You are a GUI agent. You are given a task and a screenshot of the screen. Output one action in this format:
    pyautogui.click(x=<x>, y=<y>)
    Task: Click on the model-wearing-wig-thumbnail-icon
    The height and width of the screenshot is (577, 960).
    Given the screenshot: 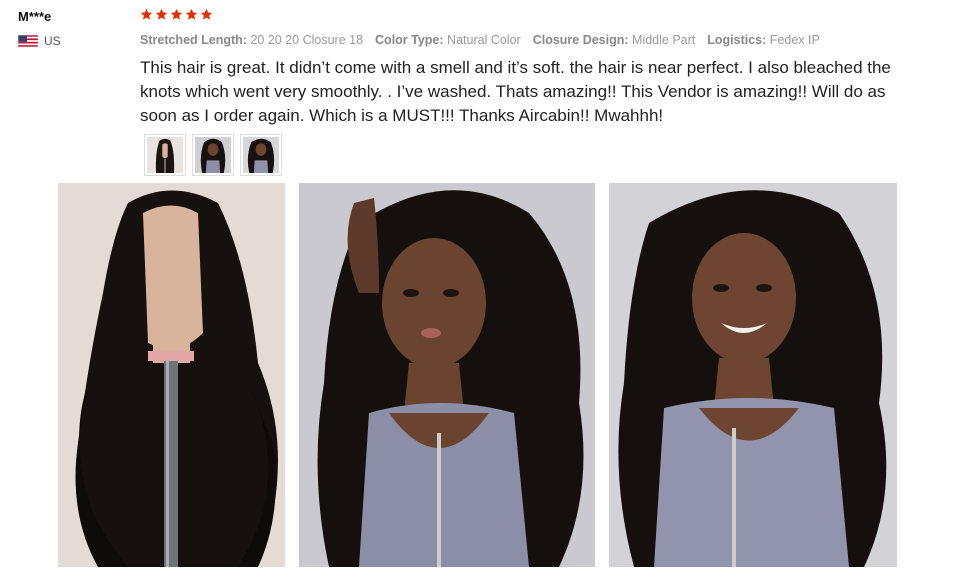 What is the action you would take?
    pyautogui.click(x=213, y=155)
    